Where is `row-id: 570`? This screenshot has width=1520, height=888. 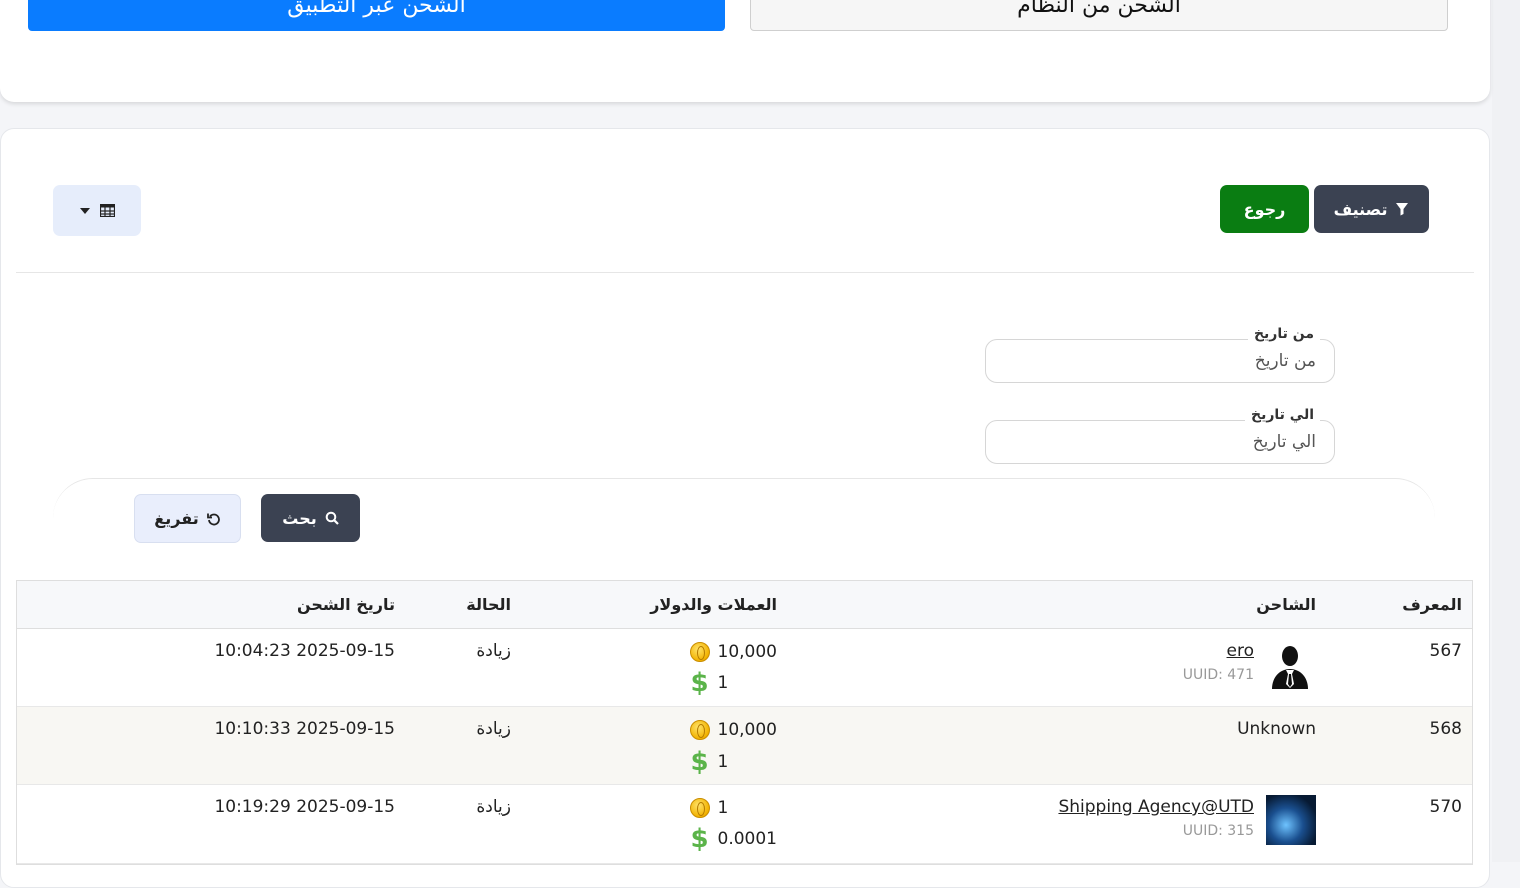
row-id: 570 is located at coordinates (1445, 807).